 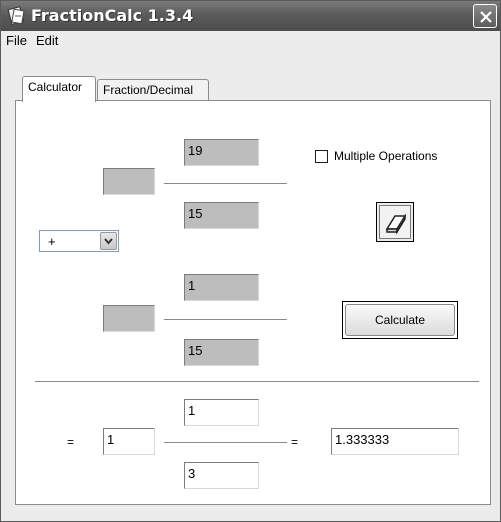 I want to click on tab-calculator: Calculator, so click(x=59, y=89).